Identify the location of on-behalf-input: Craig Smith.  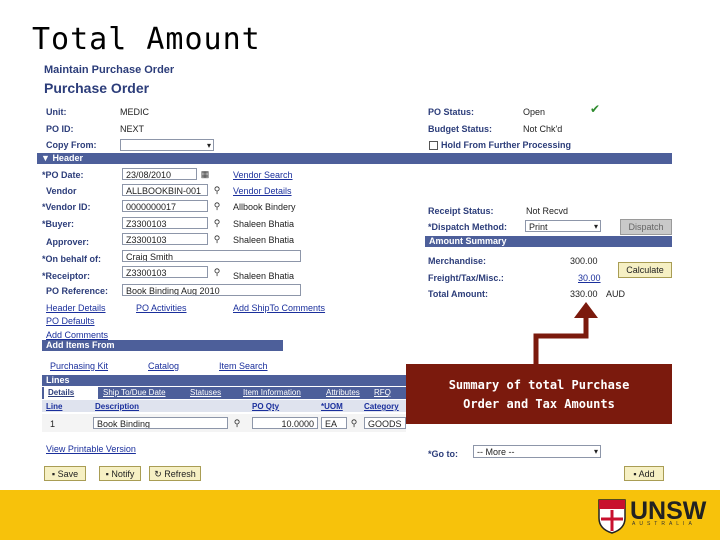
(211, 256).